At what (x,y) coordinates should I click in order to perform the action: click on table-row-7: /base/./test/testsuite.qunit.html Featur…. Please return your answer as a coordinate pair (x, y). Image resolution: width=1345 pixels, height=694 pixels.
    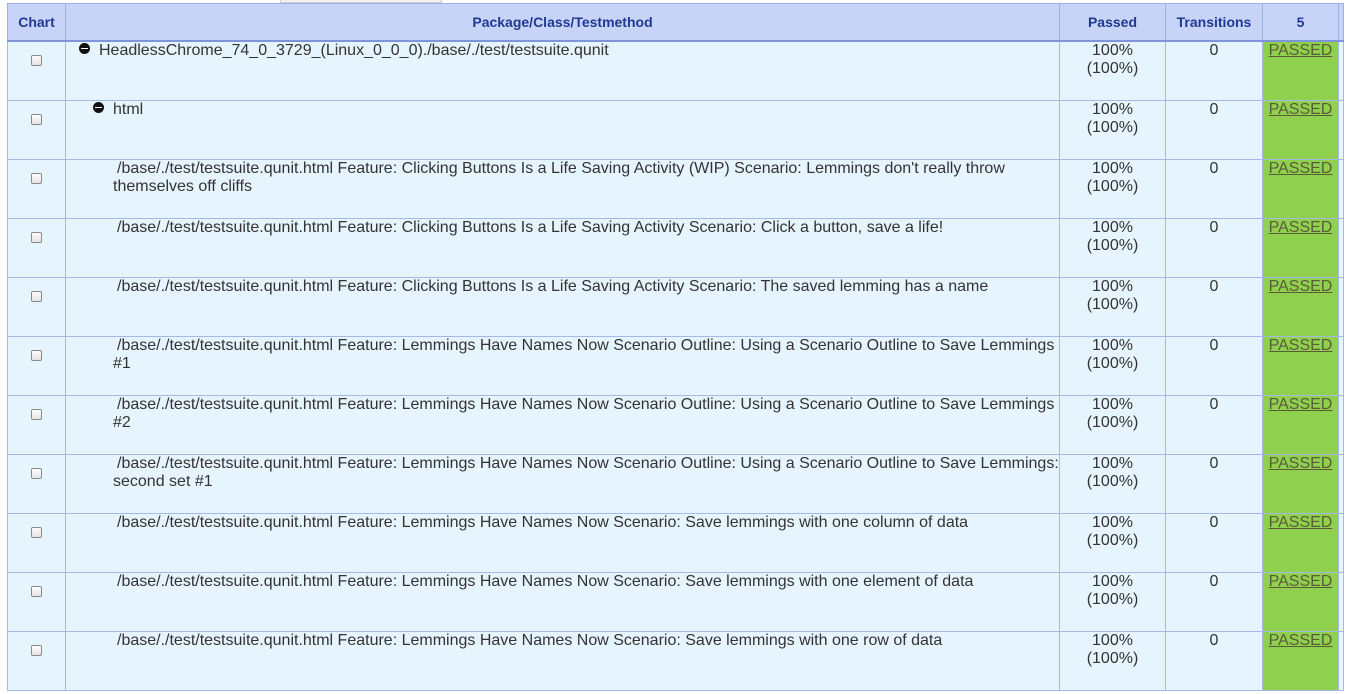
    Looking at the image, I should click on (675, 484).